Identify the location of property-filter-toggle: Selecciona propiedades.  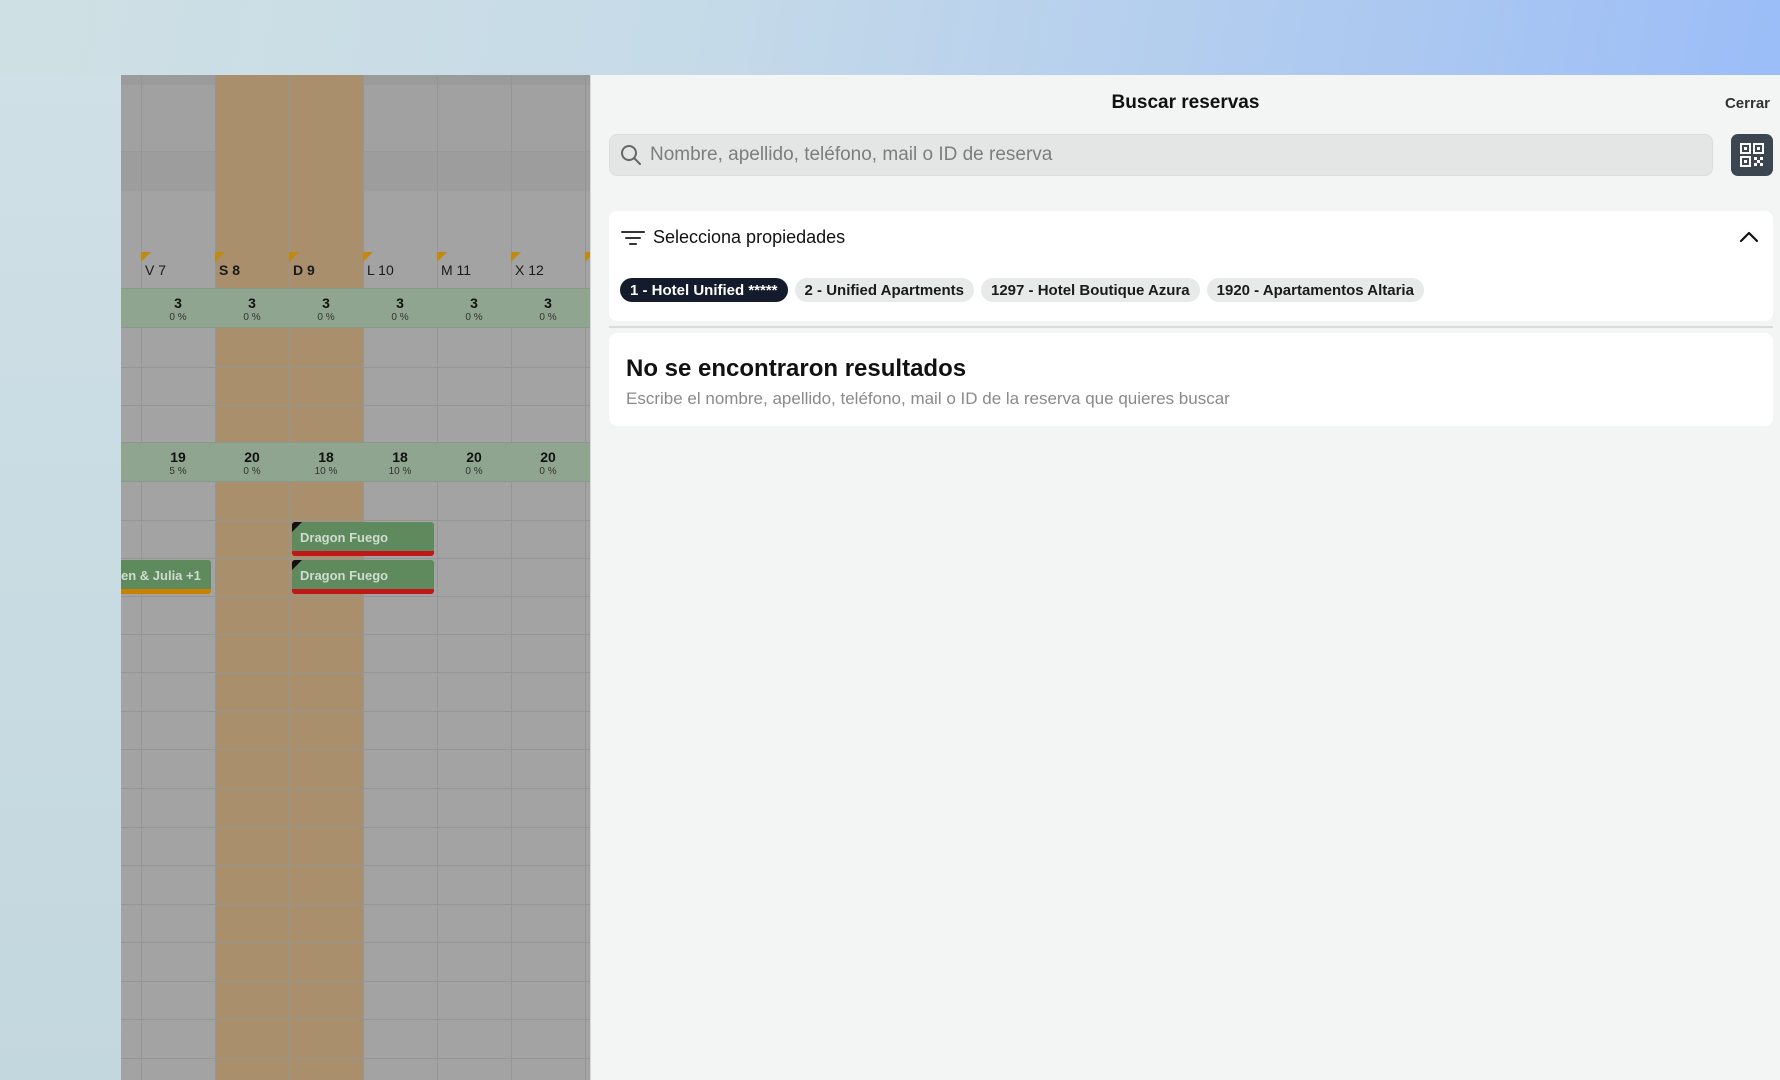
(733, 237).